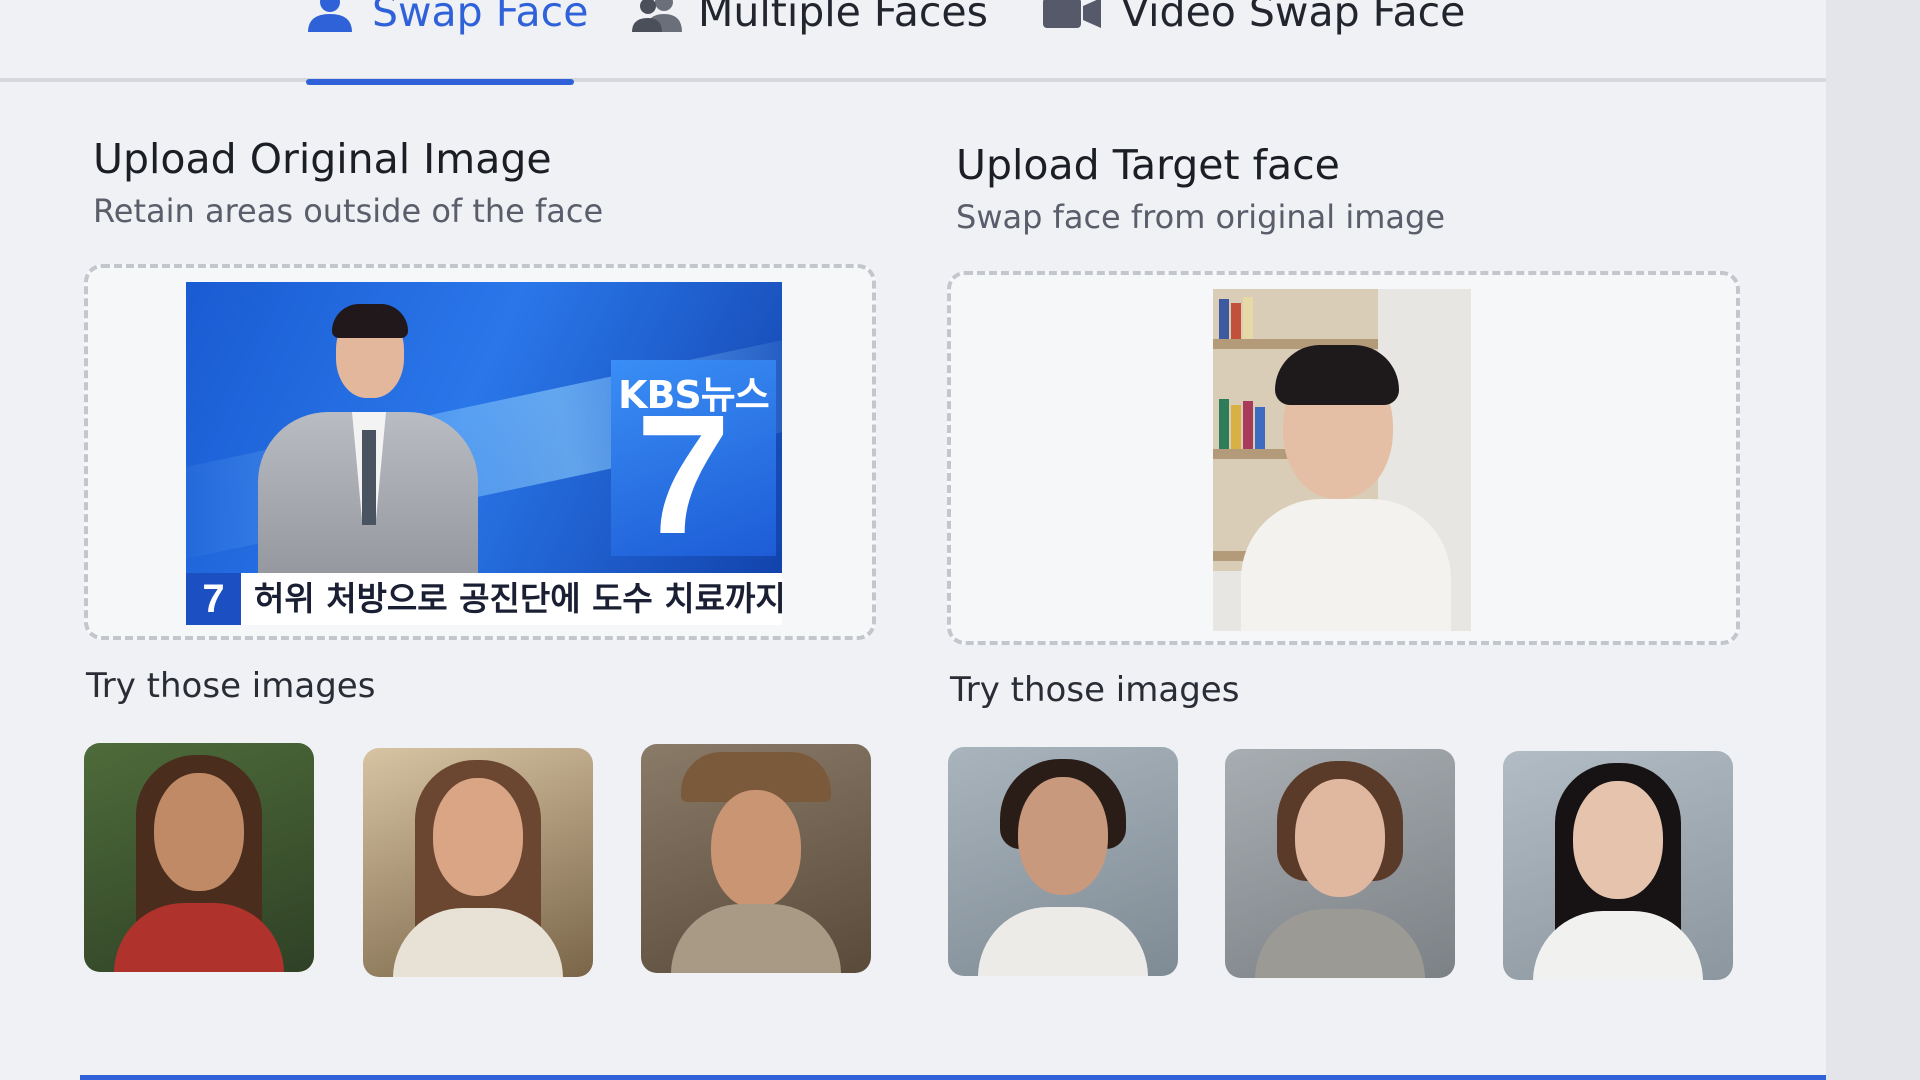  What do you see at coordinates (1073, 16) in the screenshot?
I see `video-icon` at bounding box center [1073, 16].